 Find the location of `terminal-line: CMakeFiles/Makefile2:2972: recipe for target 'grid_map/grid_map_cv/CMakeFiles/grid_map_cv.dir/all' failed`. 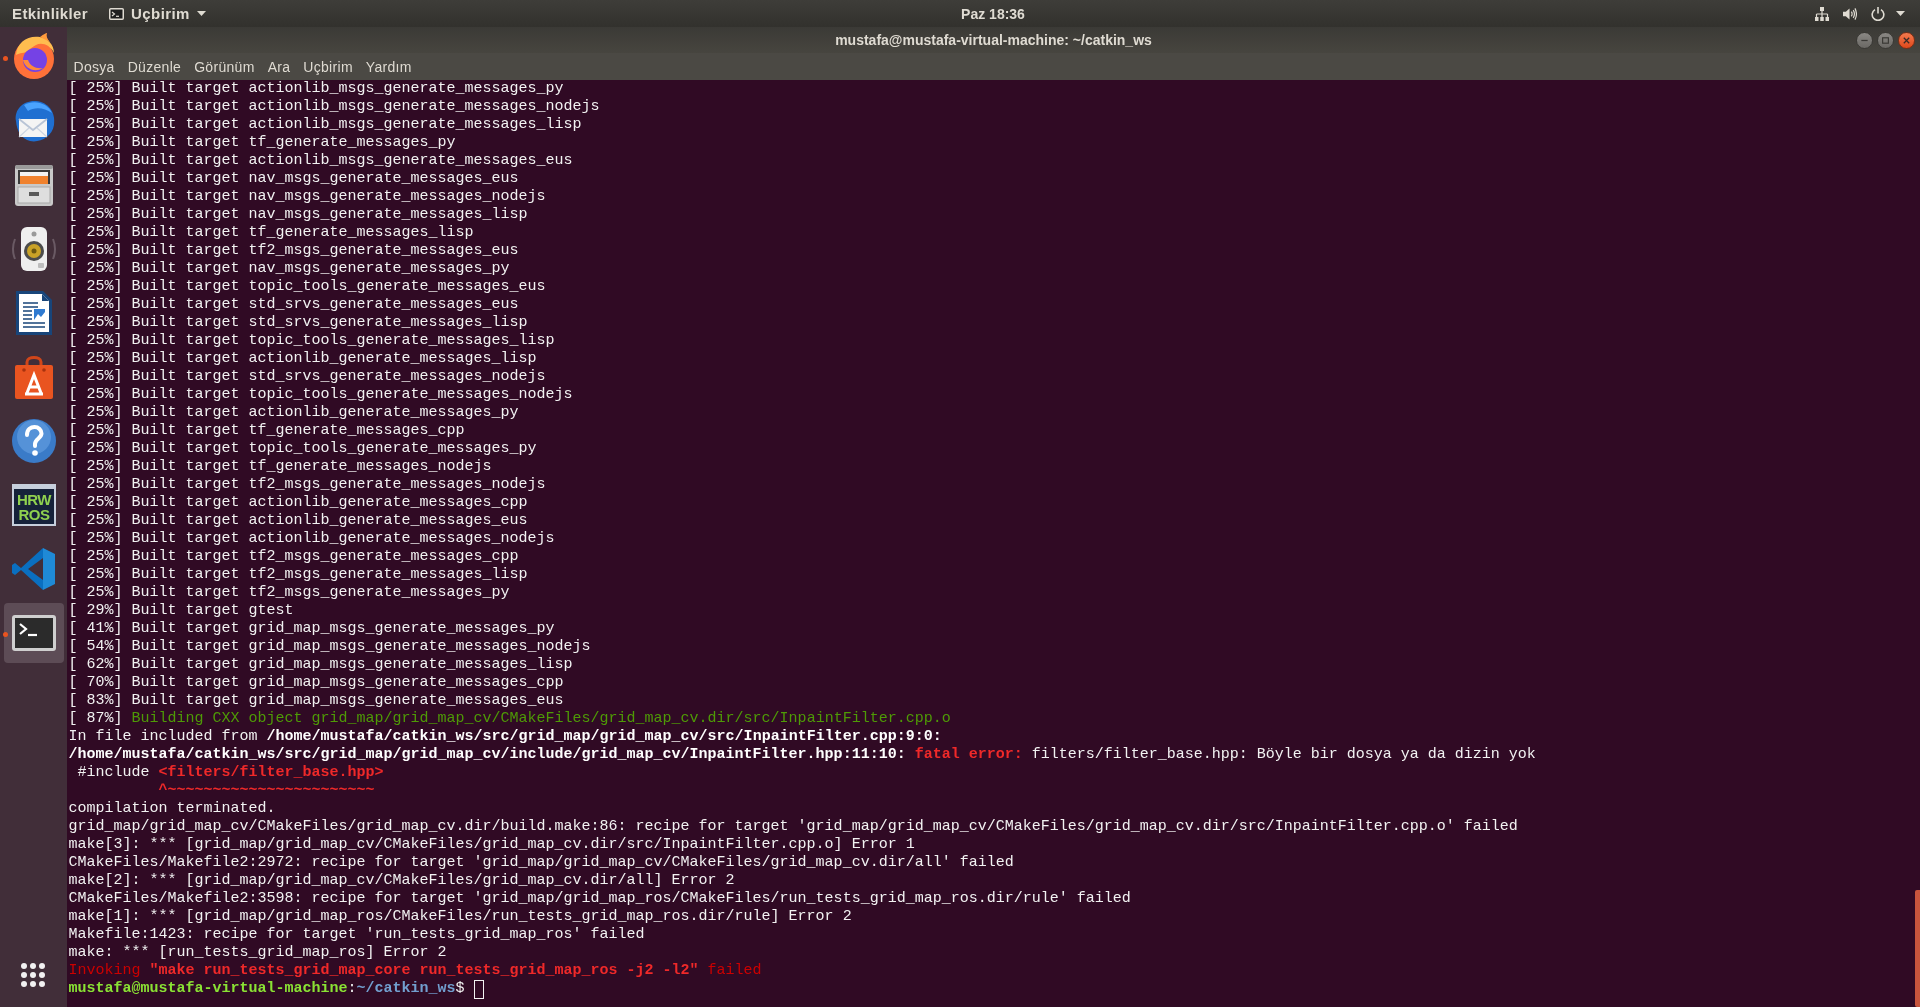

terminal-line: CMakeFiles/Makefile2:2972: recipe for target 'grid_map/grid_map_cv/CMakeFiles/grid_map_cv.dir/all' failed is located at coordinates (541, 863).